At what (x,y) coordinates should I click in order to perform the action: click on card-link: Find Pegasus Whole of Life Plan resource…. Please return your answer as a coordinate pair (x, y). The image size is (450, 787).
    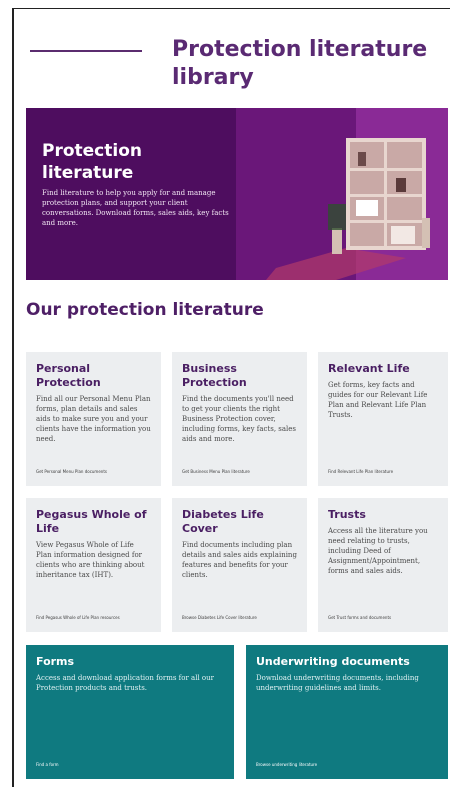
    Looking at the image, I should click on (78, 617).